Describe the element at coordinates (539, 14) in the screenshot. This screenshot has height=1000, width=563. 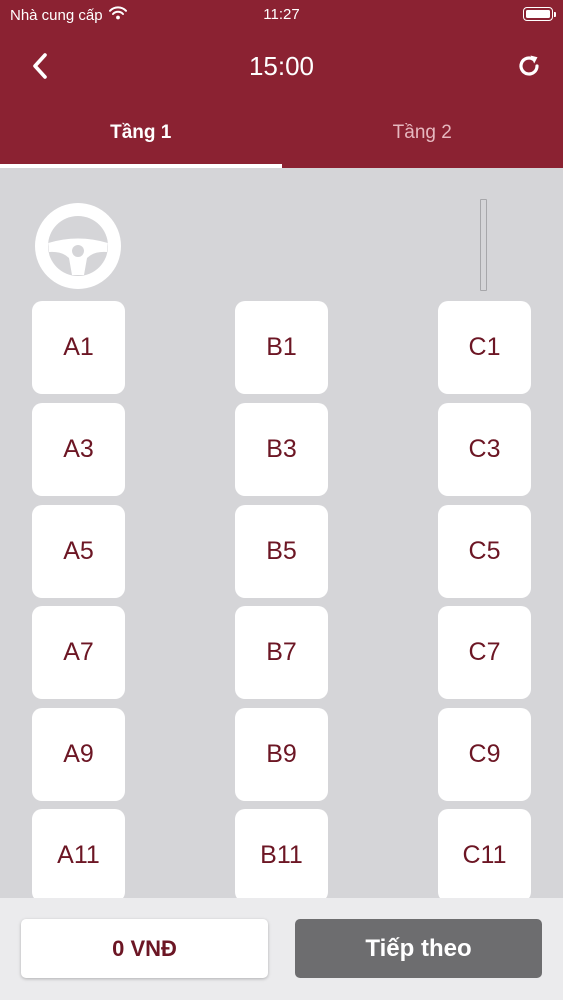
I see `battery-icon` at that location.